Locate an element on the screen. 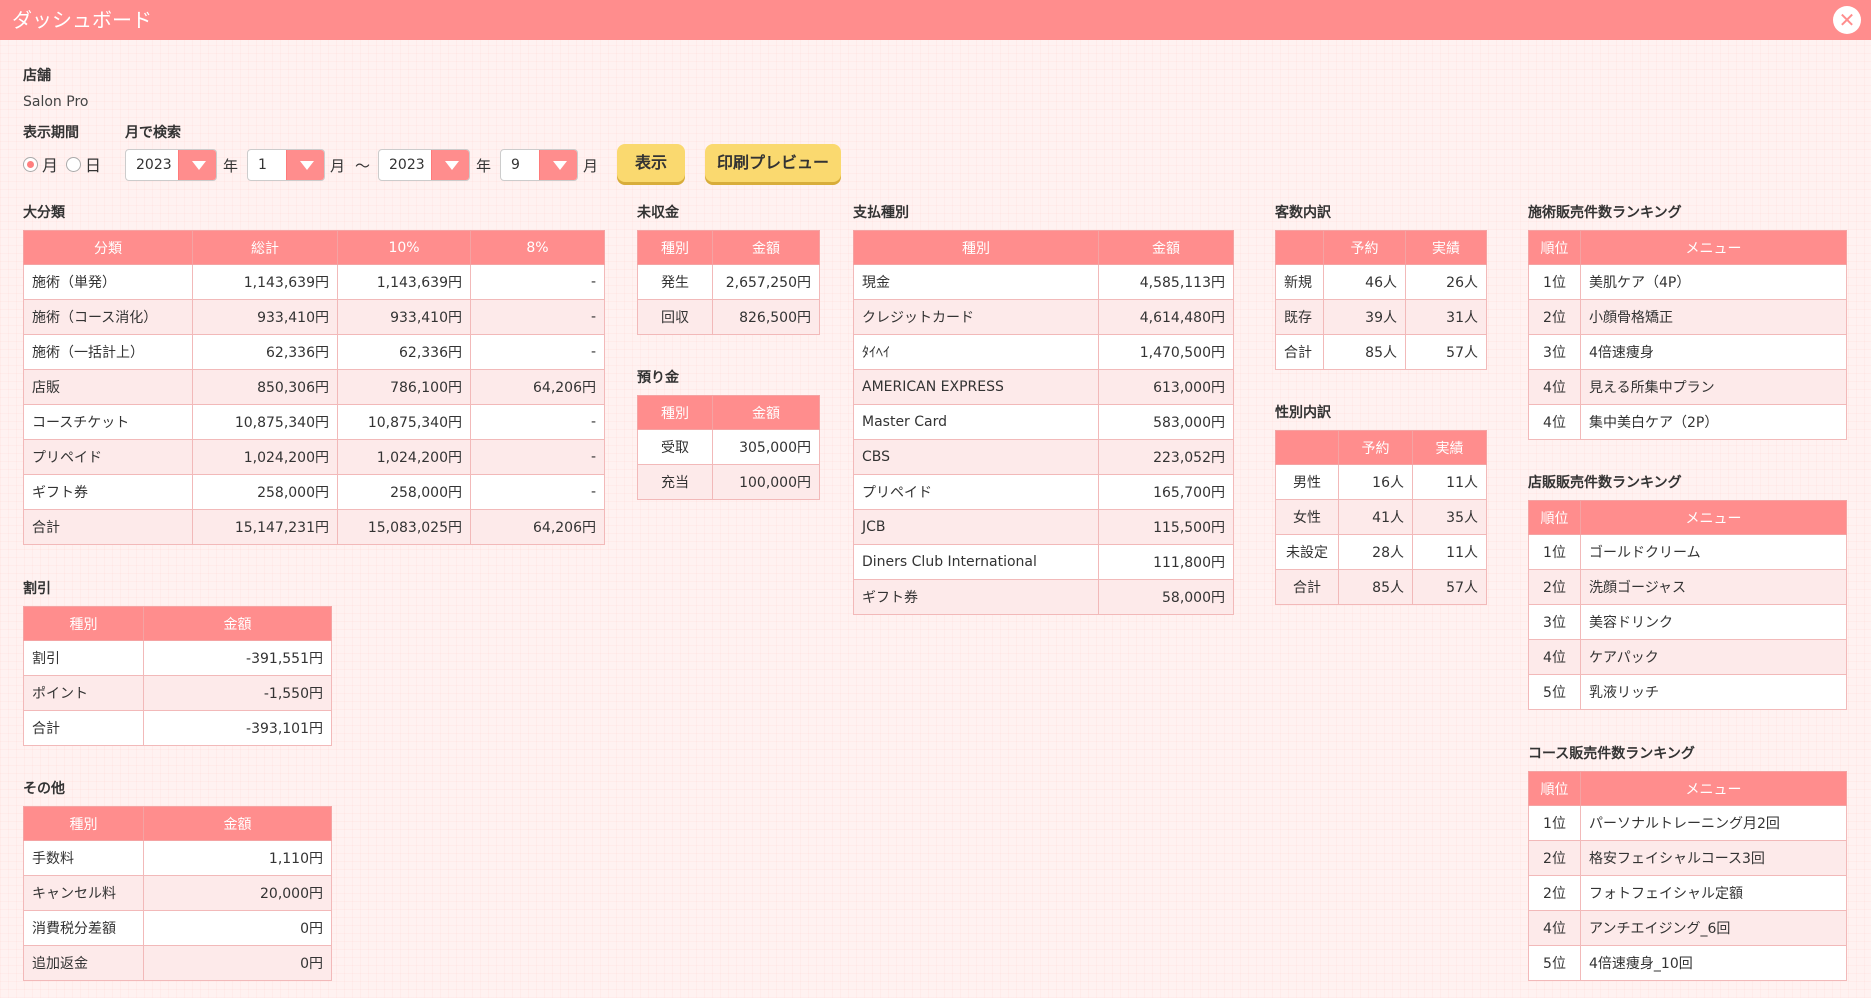 Image resolution: width=1871 pixels, height=998 pixels. cell: 男性 is located at coordinates (1307, 482).